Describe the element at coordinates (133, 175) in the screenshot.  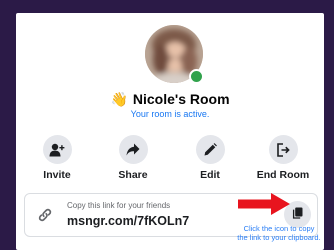
I see `share-label: Share` at that location.